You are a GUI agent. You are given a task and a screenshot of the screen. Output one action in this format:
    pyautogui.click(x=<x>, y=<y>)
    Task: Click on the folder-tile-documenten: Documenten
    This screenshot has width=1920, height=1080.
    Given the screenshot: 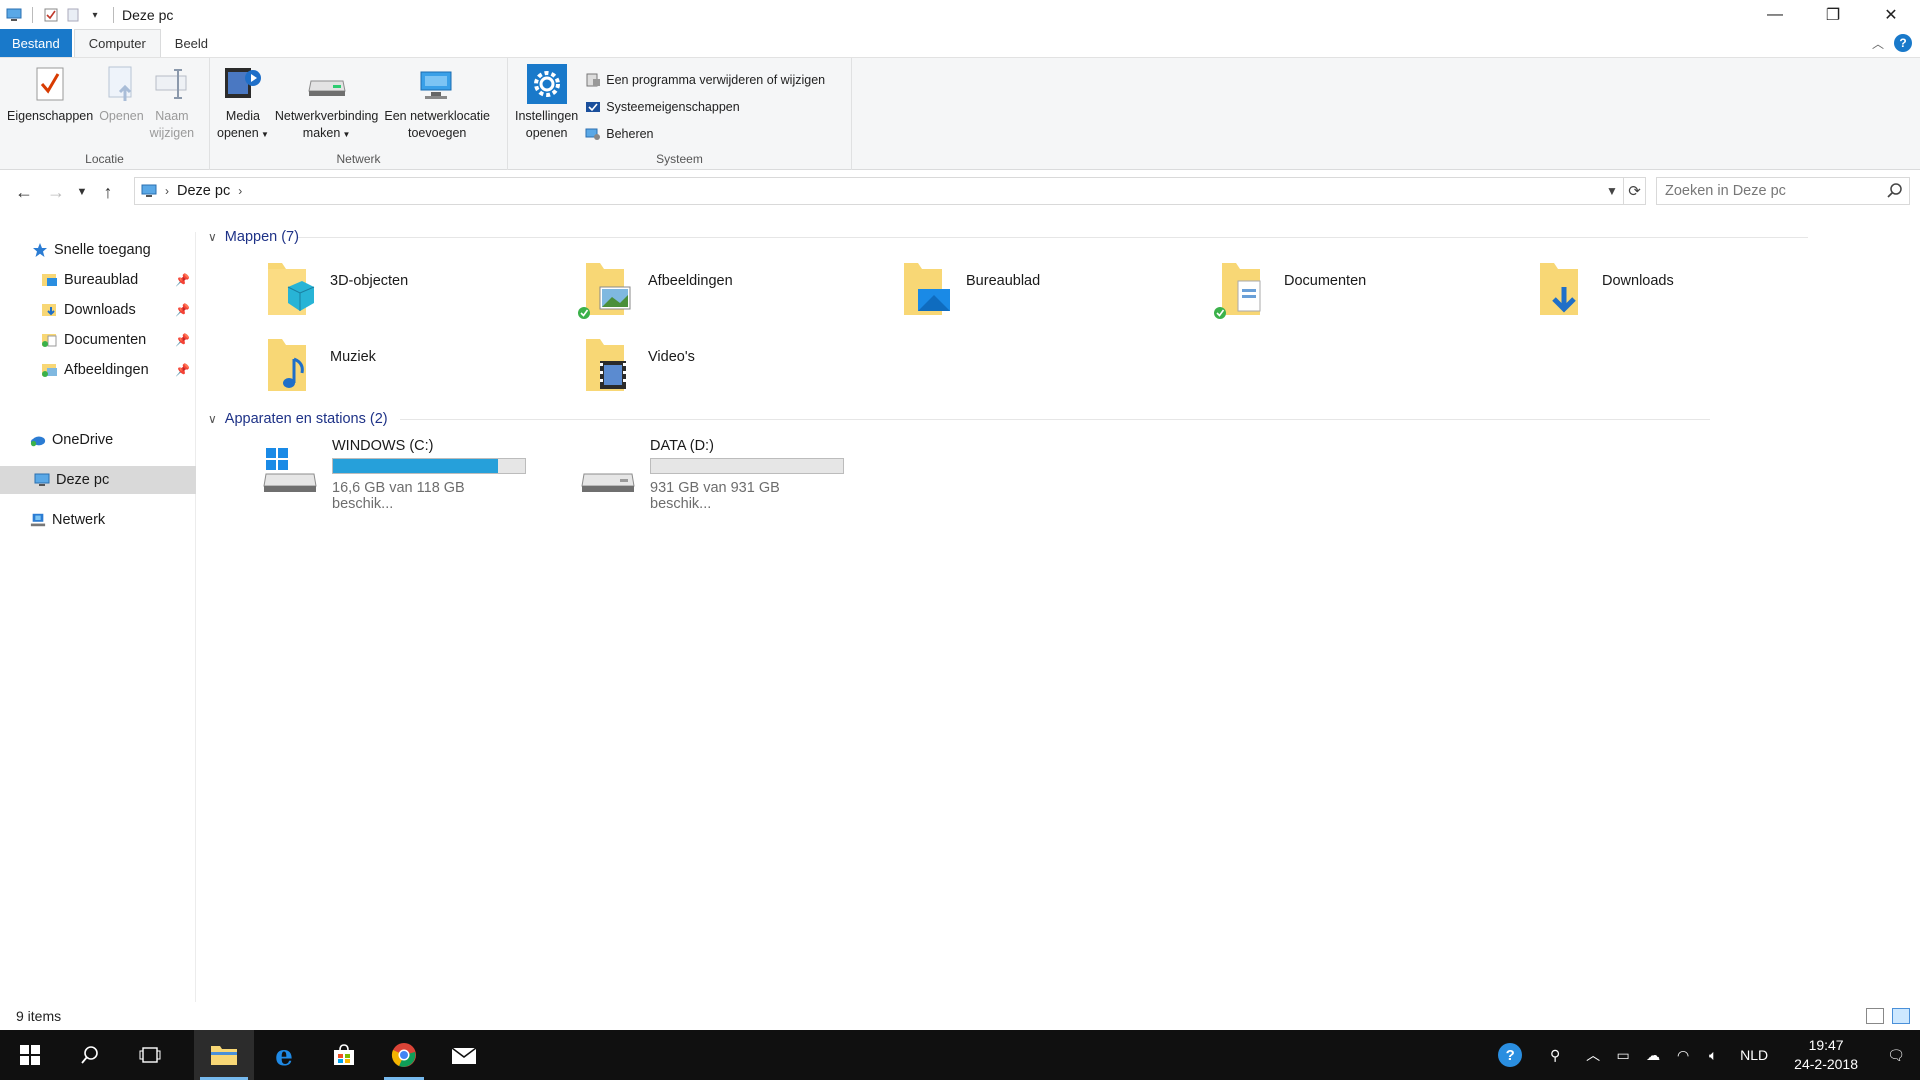 What is the action you would take?
    pyautogui.click(x=1313, y=289)
    